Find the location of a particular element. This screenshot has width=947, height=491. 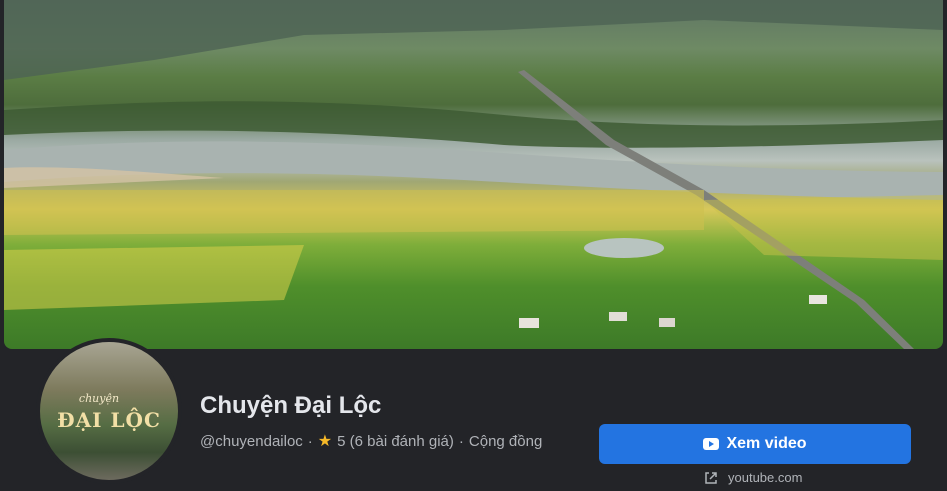

link-text: youtube.com is located at coordinates (765, 477).